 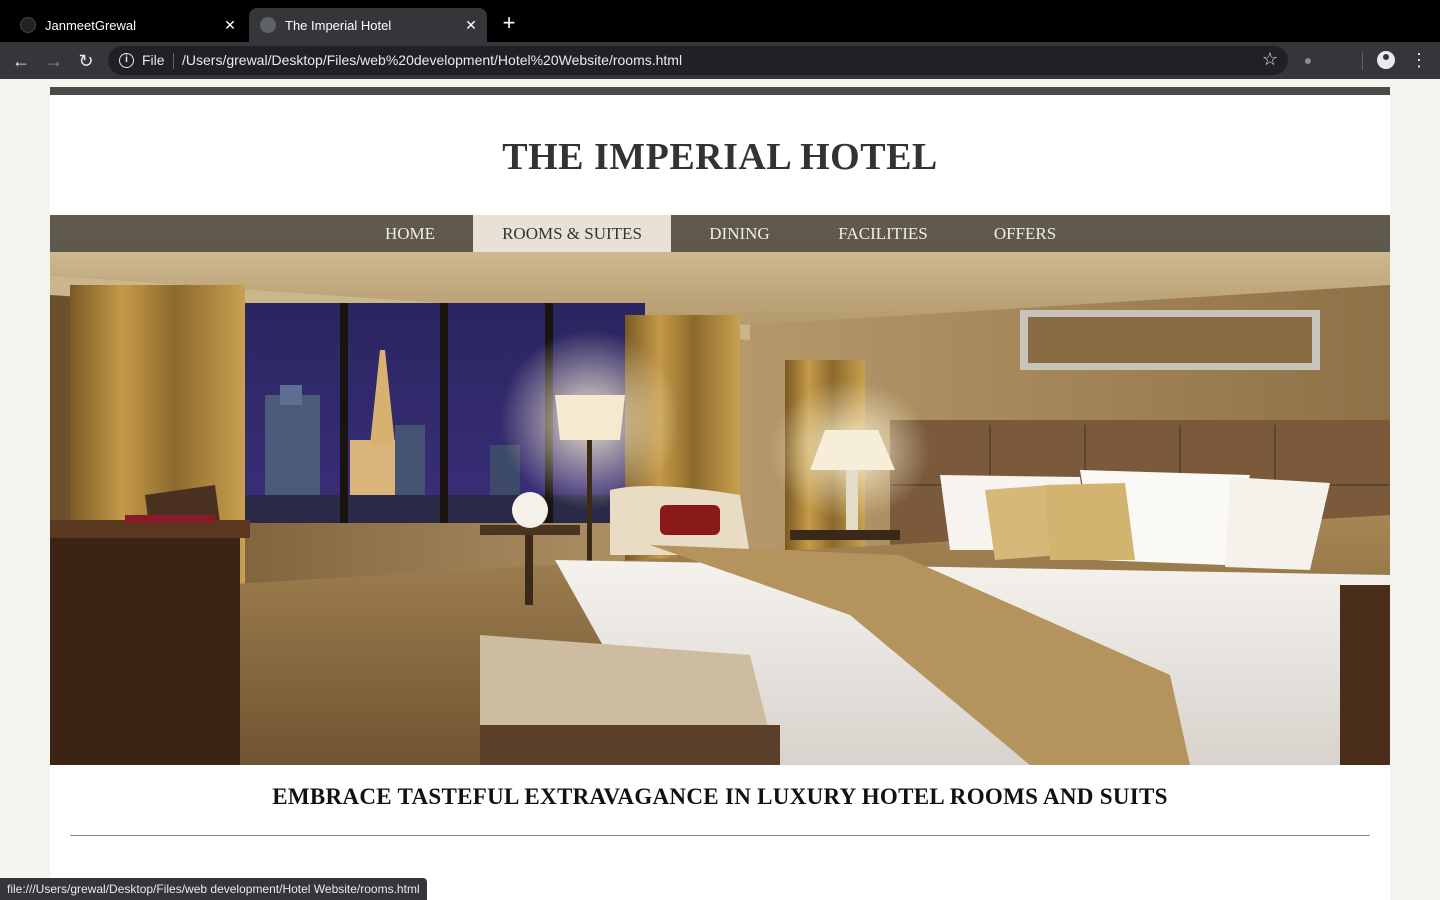 What do you see at coordinates (720, 21) in the screenshot?
I see `tab-strip: JanmeetGrewal ✕ The Imperial Hotel ✕ +` at bounding box center [720, 21].